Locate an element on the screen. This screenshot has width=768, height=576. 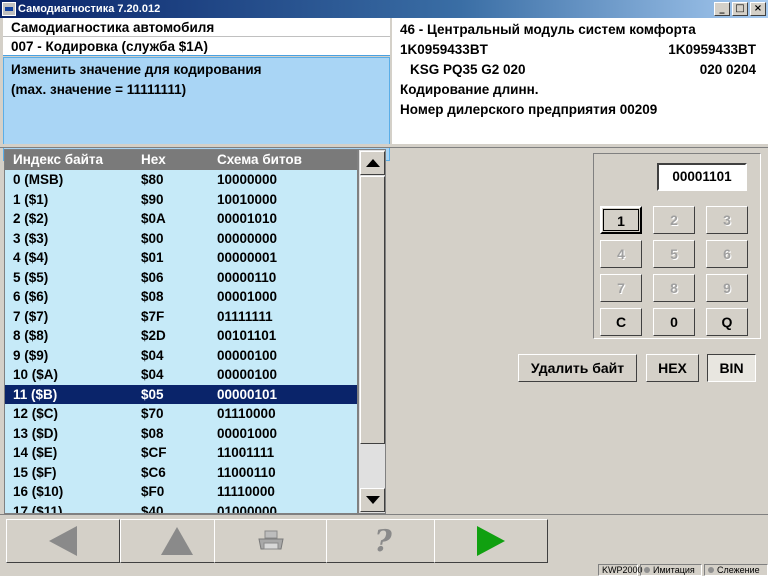
table-row: 10 ($A) $04 00000100 is located at coordinates (181, 375).